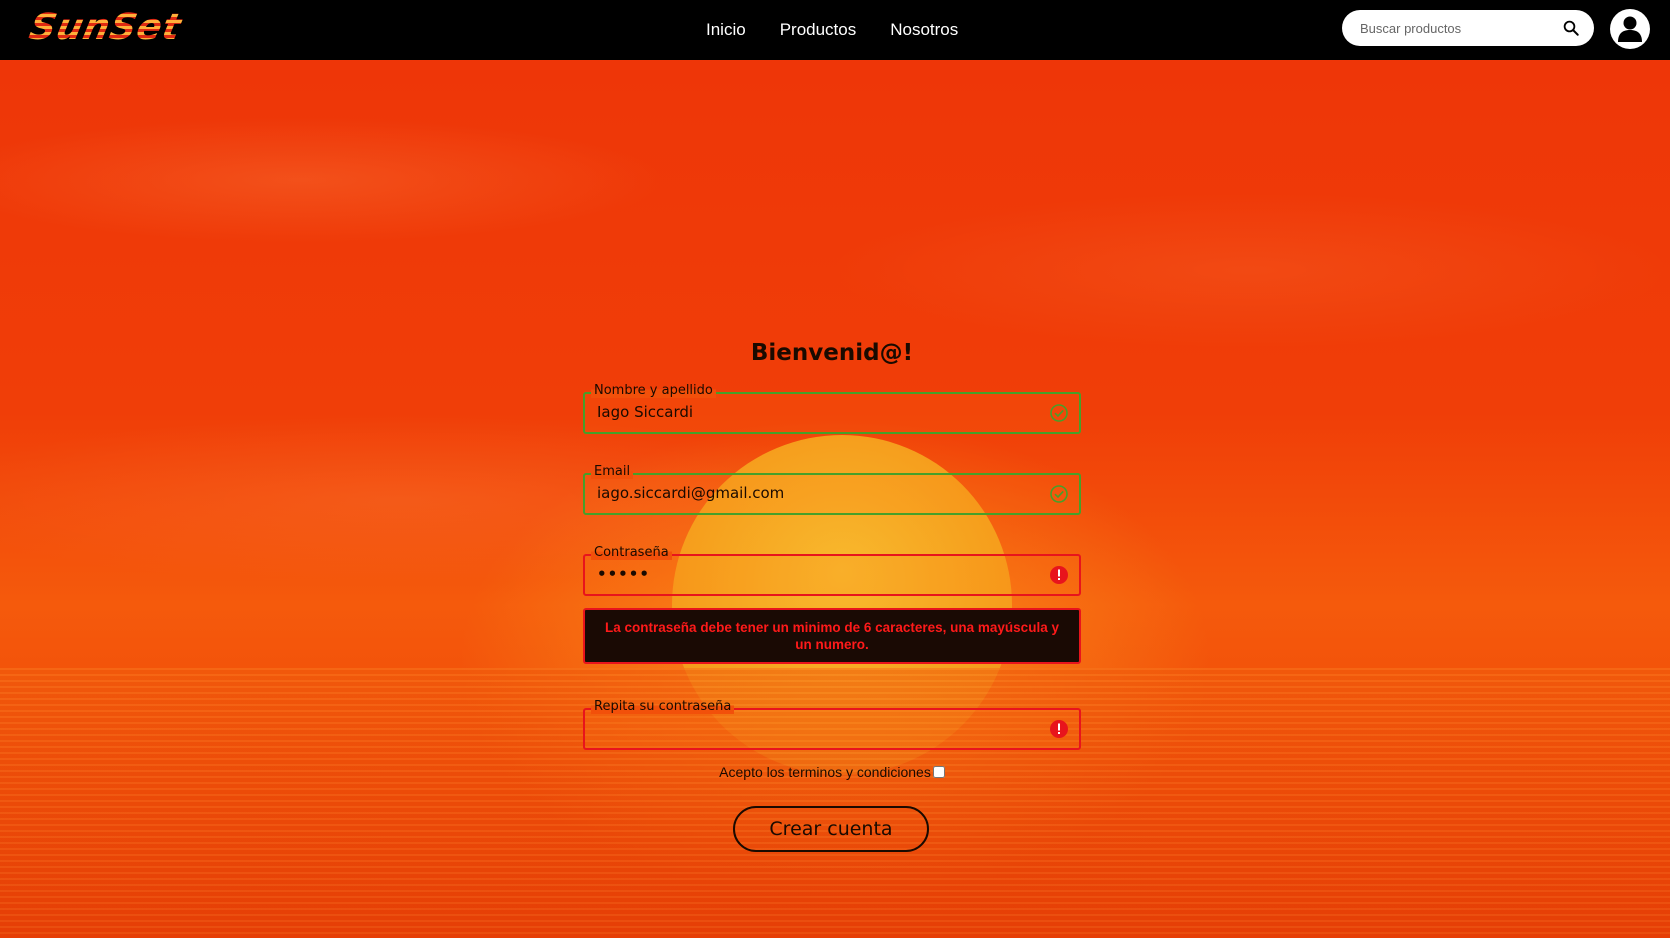 This screenshot has height=938, width=1680. I want to click on email-field-label: Email, so click(612, 471).